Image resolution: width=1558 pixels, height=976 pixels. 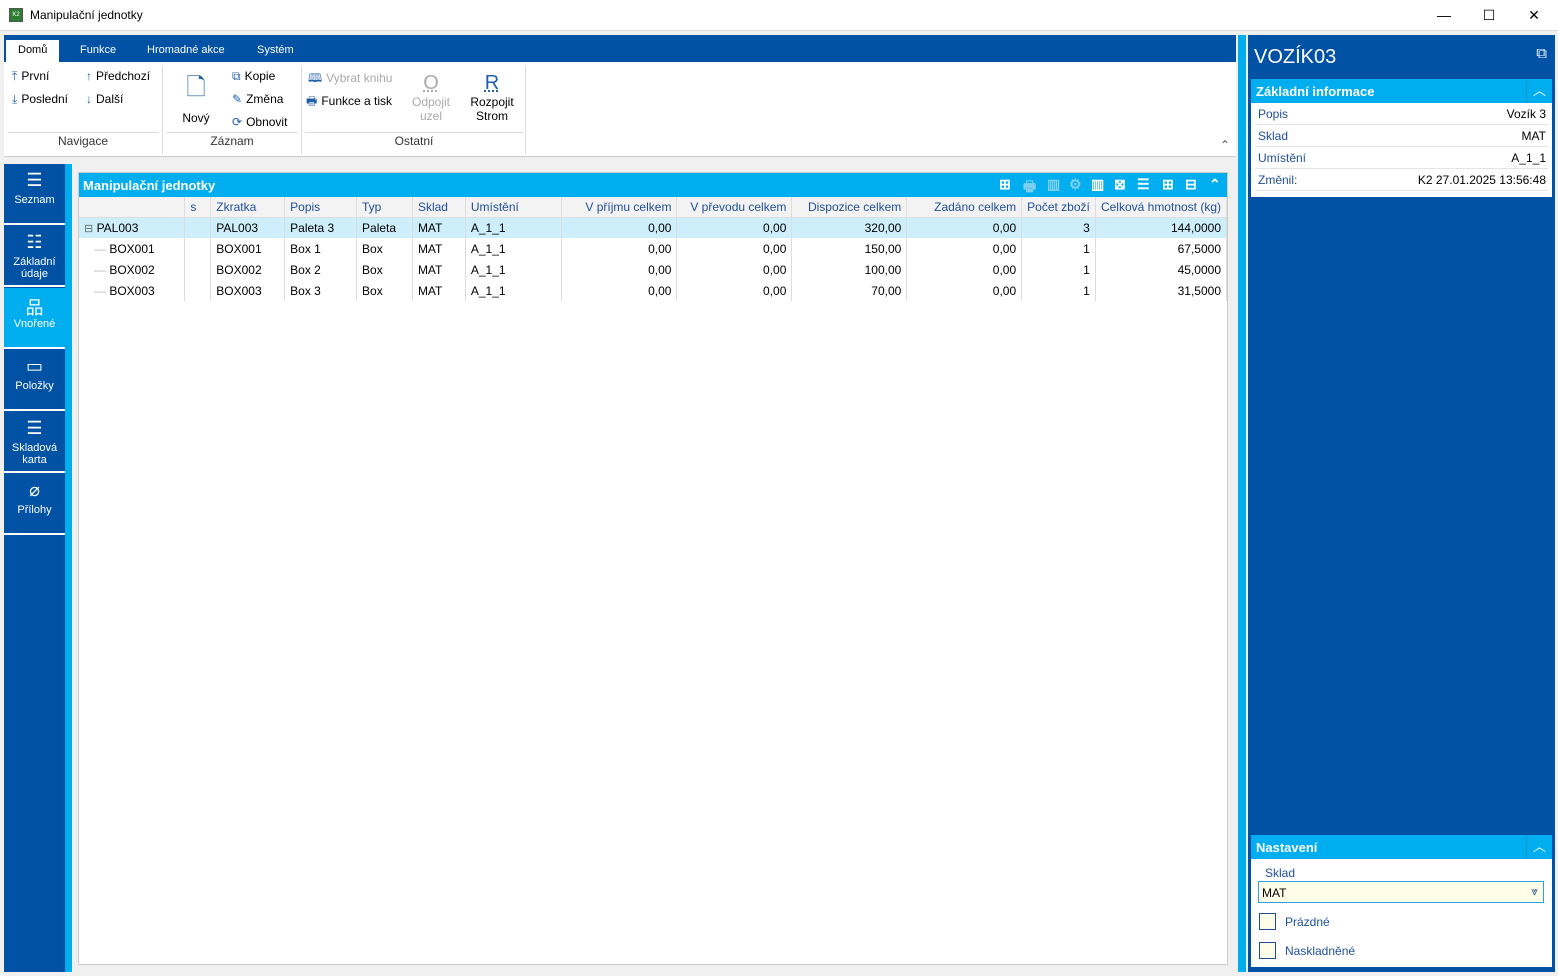 What do you see at coordinates (620, 48) in the screenshot?
I see `ribbon-tabs: Domů Funkce Hromadné akce Systém` at bounding box center [620, 48].